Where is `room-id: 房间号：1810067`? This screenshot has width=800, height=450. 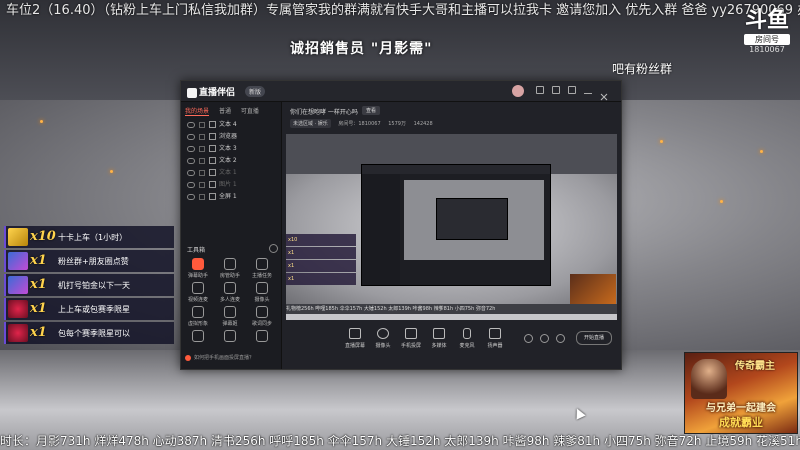
room-id: 房间号：1810067 is located at coordinates (359, 124).